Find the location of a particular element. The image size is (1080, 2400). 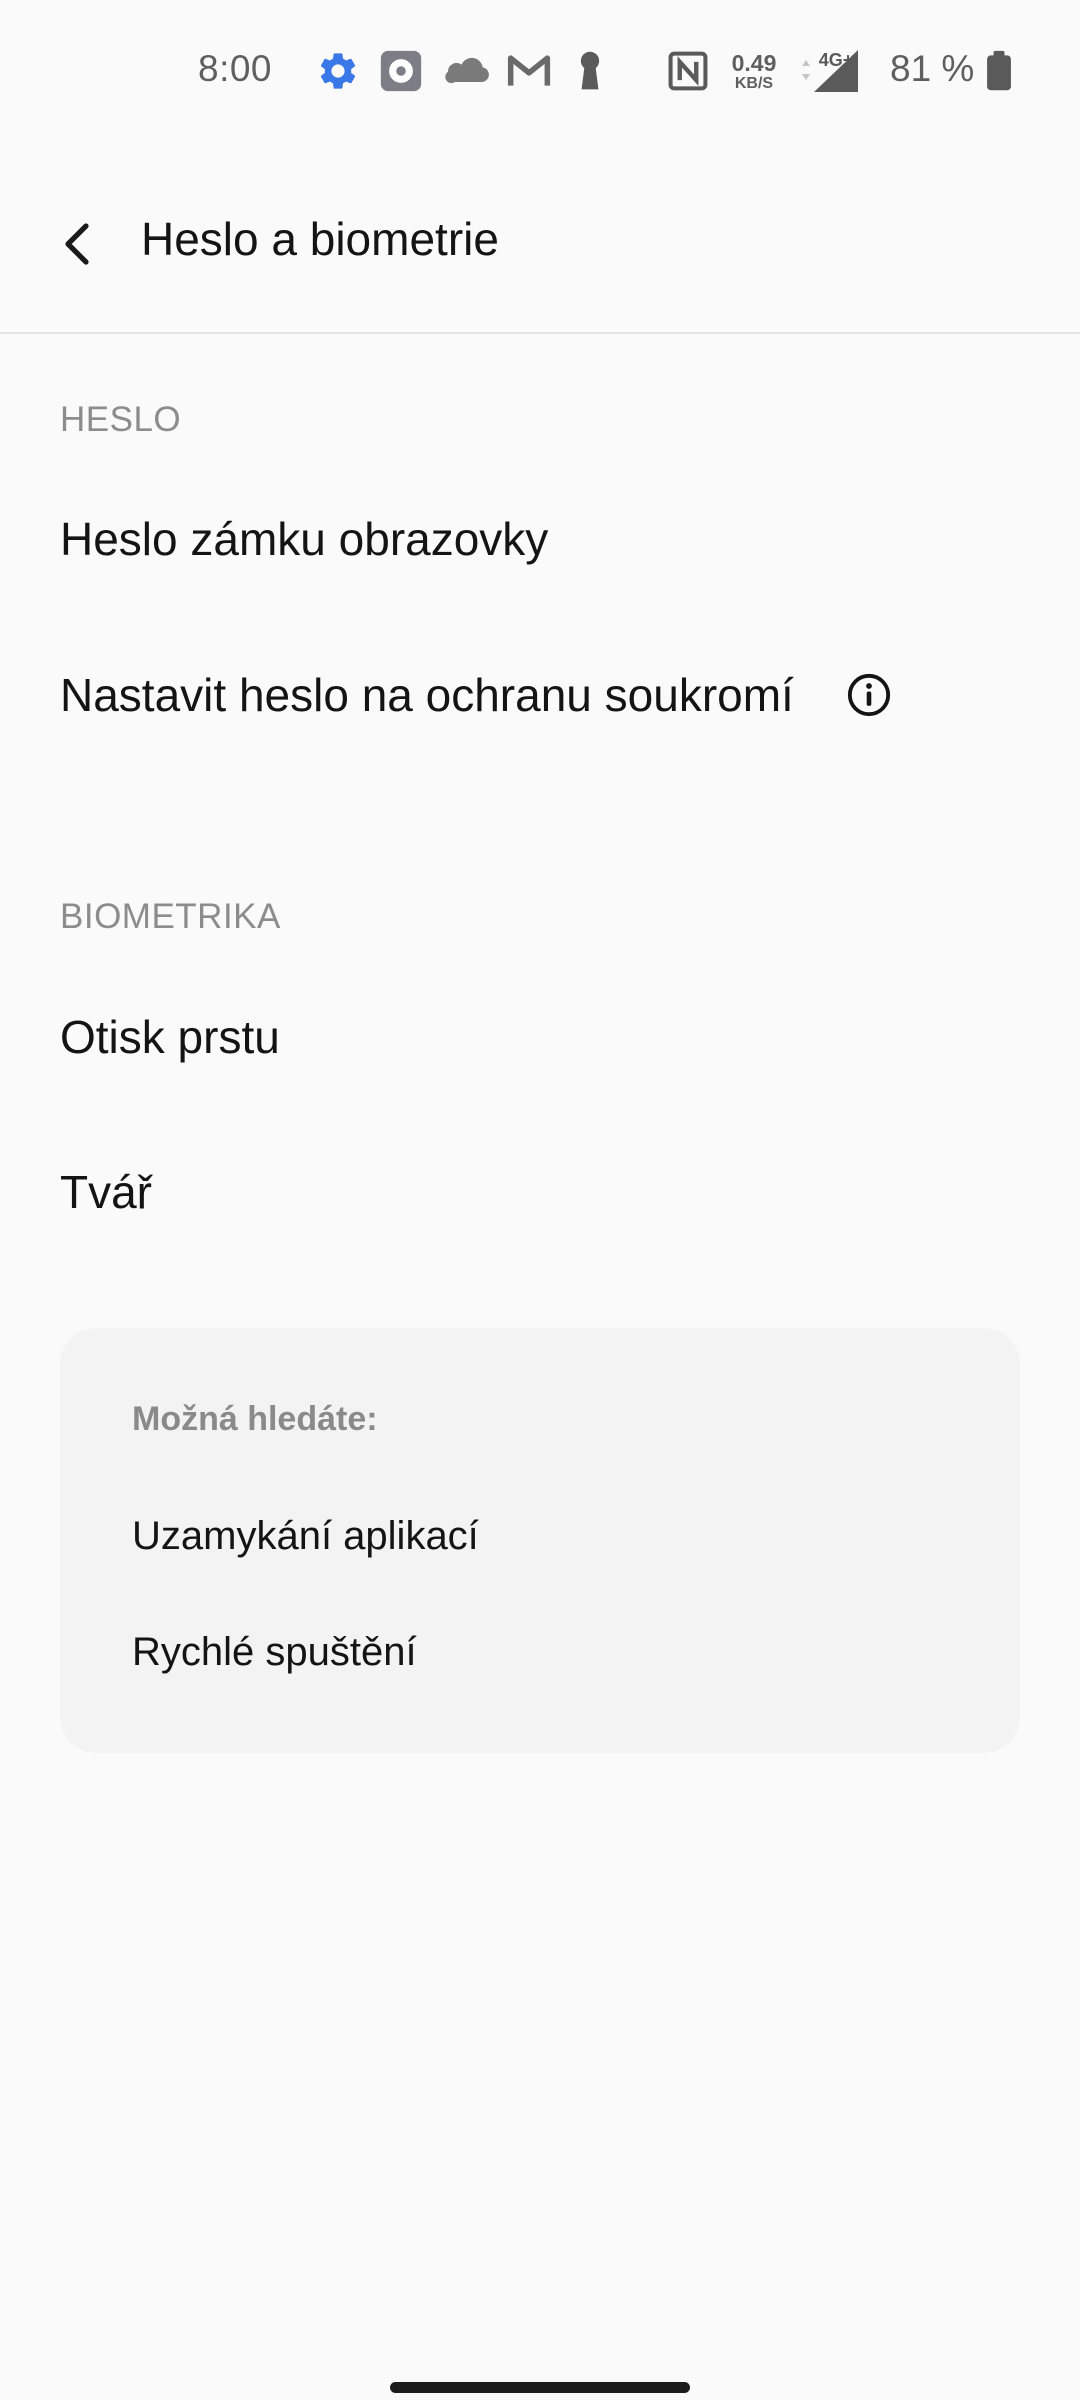

screen-lock-password-item: Heslo zámku obrazovky is located at coordinates (540, 539).